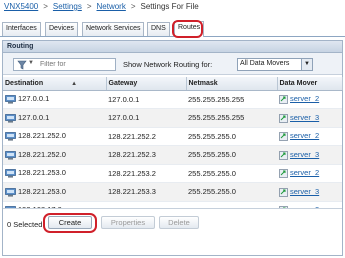 This screenshot has width=345, height=258. I want to click on column-header-data-mover: Data Mover, so click(310, 84).